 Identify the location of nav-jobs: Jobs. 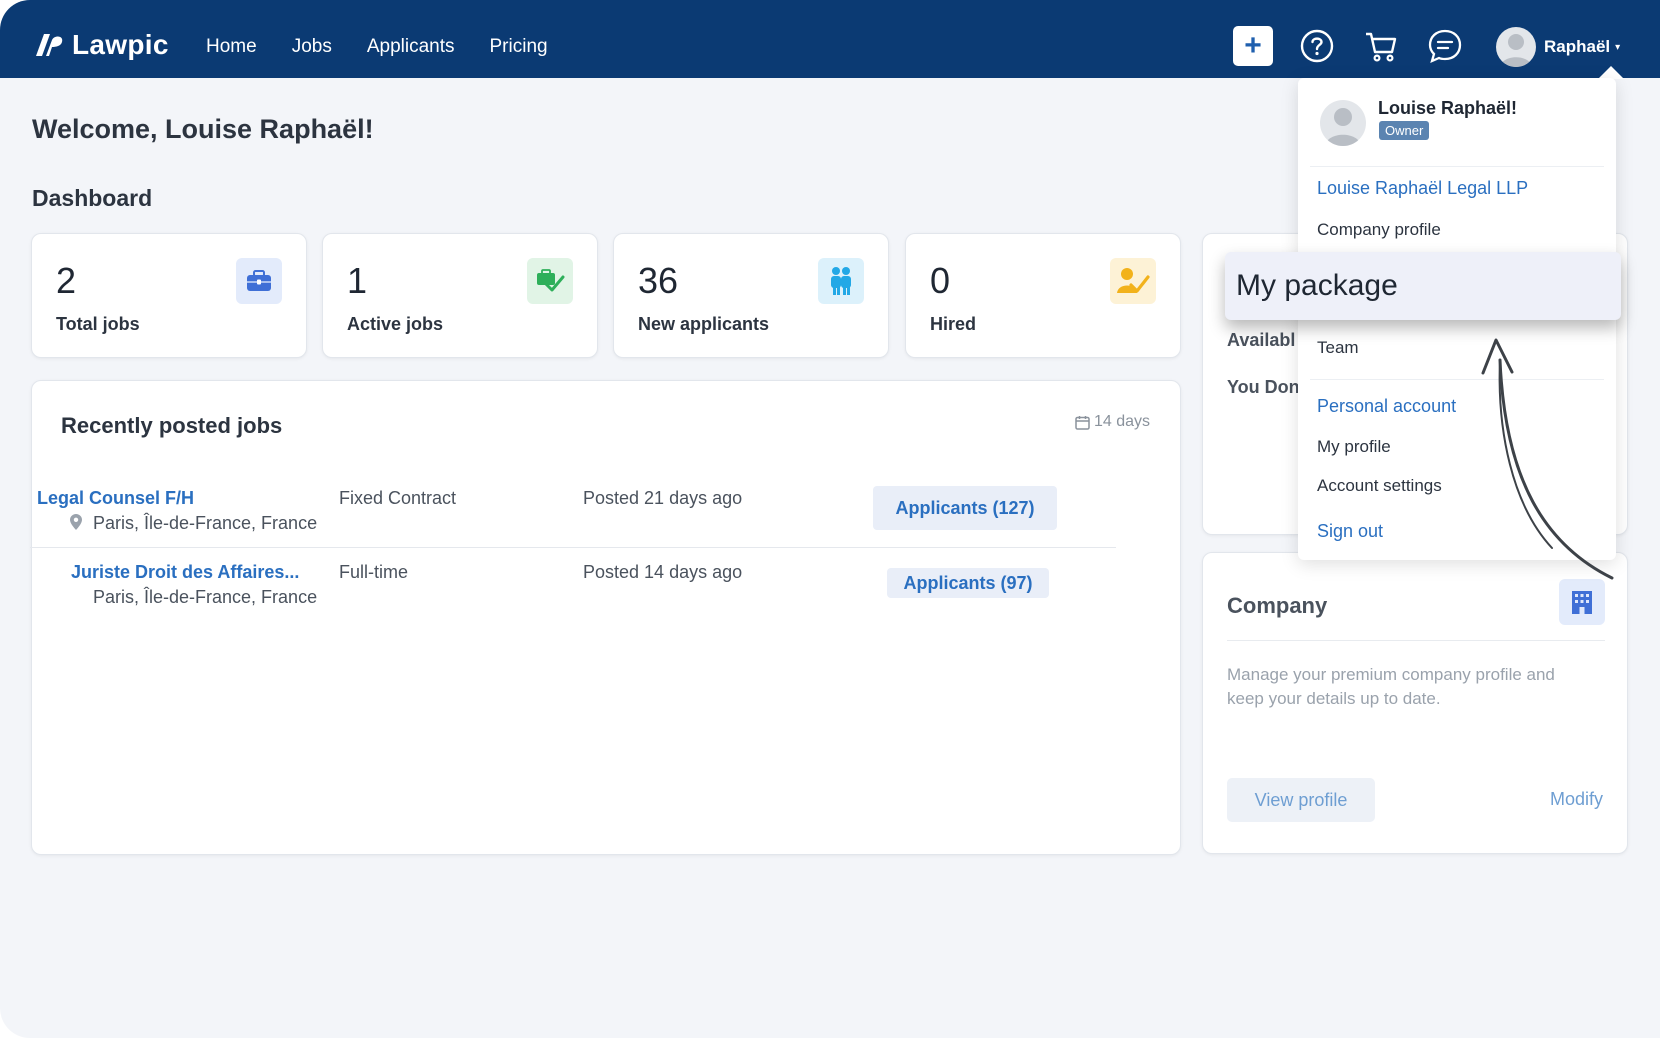
(312, 47).